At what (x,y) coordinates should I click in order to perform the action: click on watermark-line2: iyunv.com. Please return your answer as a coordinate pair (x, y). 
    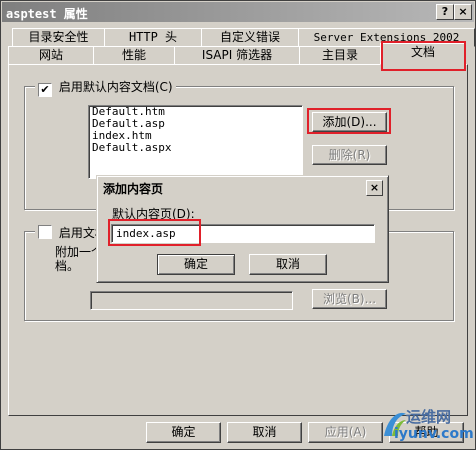
    Looking at the image, I should click on (434, 434).